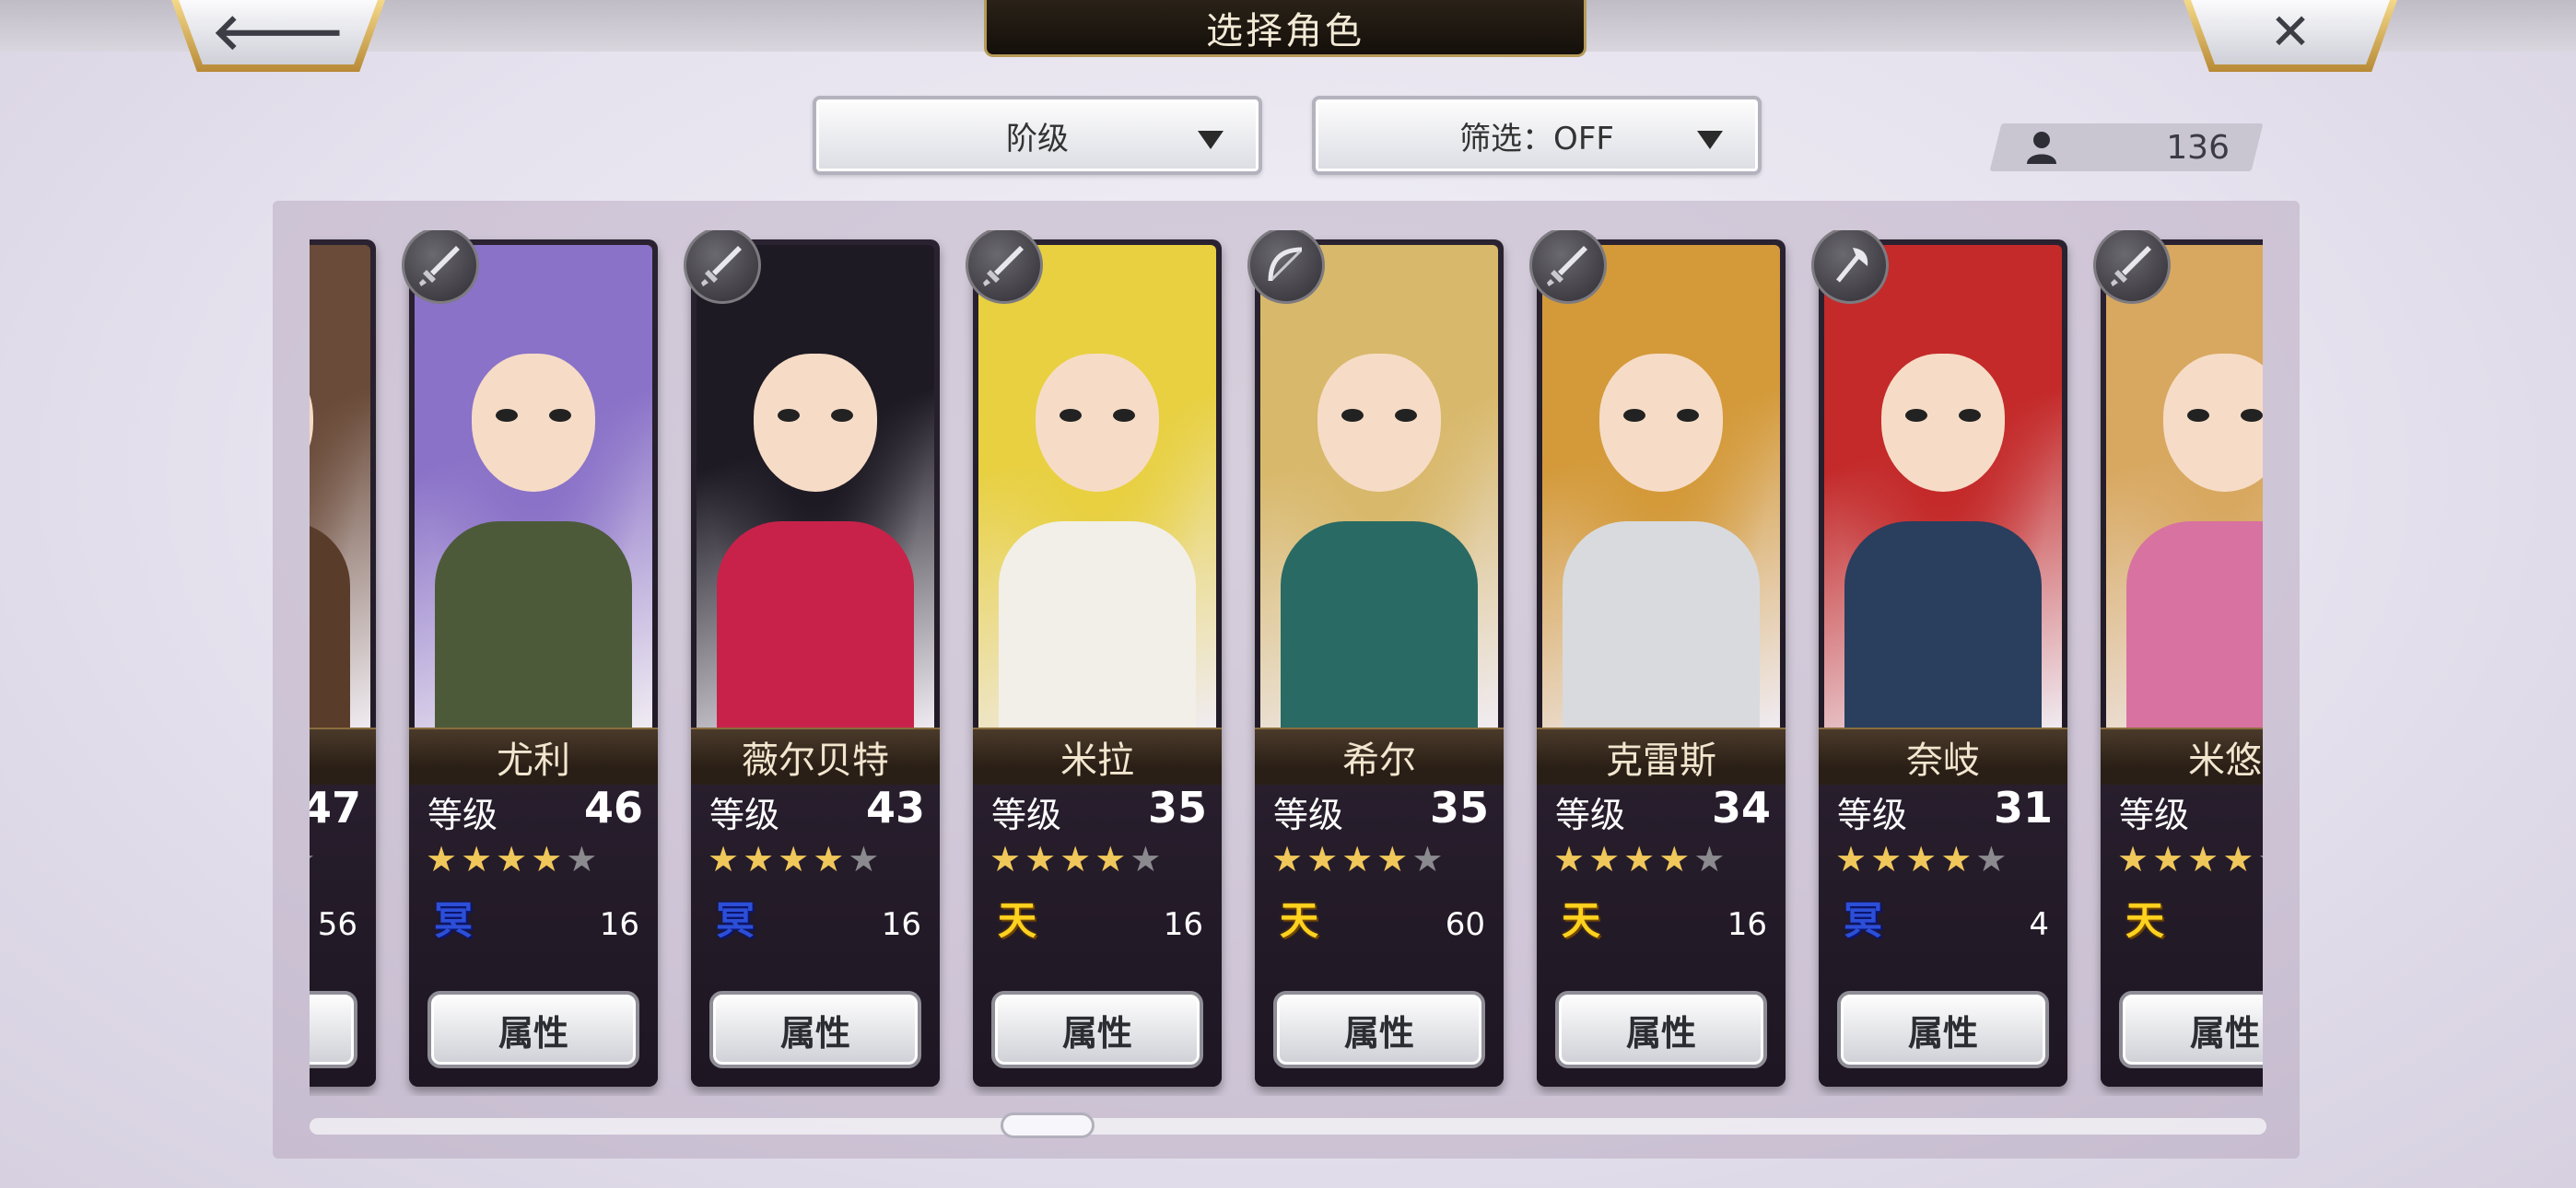 Image resolution: width=2576 pixels, height=1188 pixels. Describe the element at coordinates (2290, 32) in the screenshot. I see `close-icon: ✕` at that location.